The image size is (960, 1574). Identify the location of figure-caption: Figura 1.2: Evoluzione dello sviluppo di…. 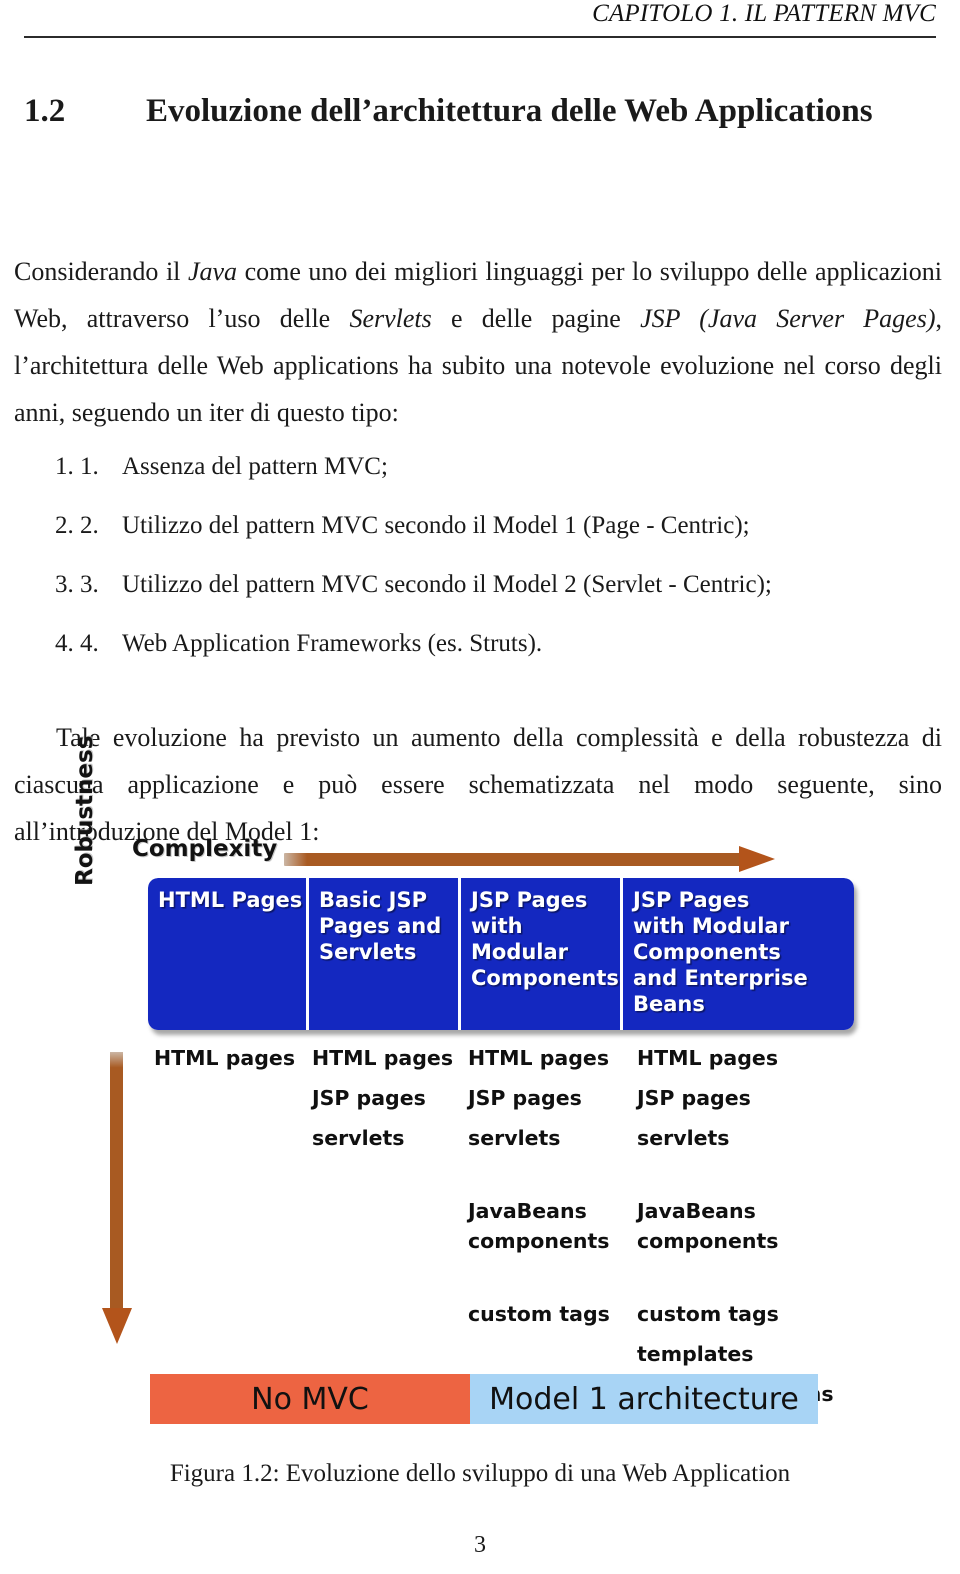
(480, 1473).